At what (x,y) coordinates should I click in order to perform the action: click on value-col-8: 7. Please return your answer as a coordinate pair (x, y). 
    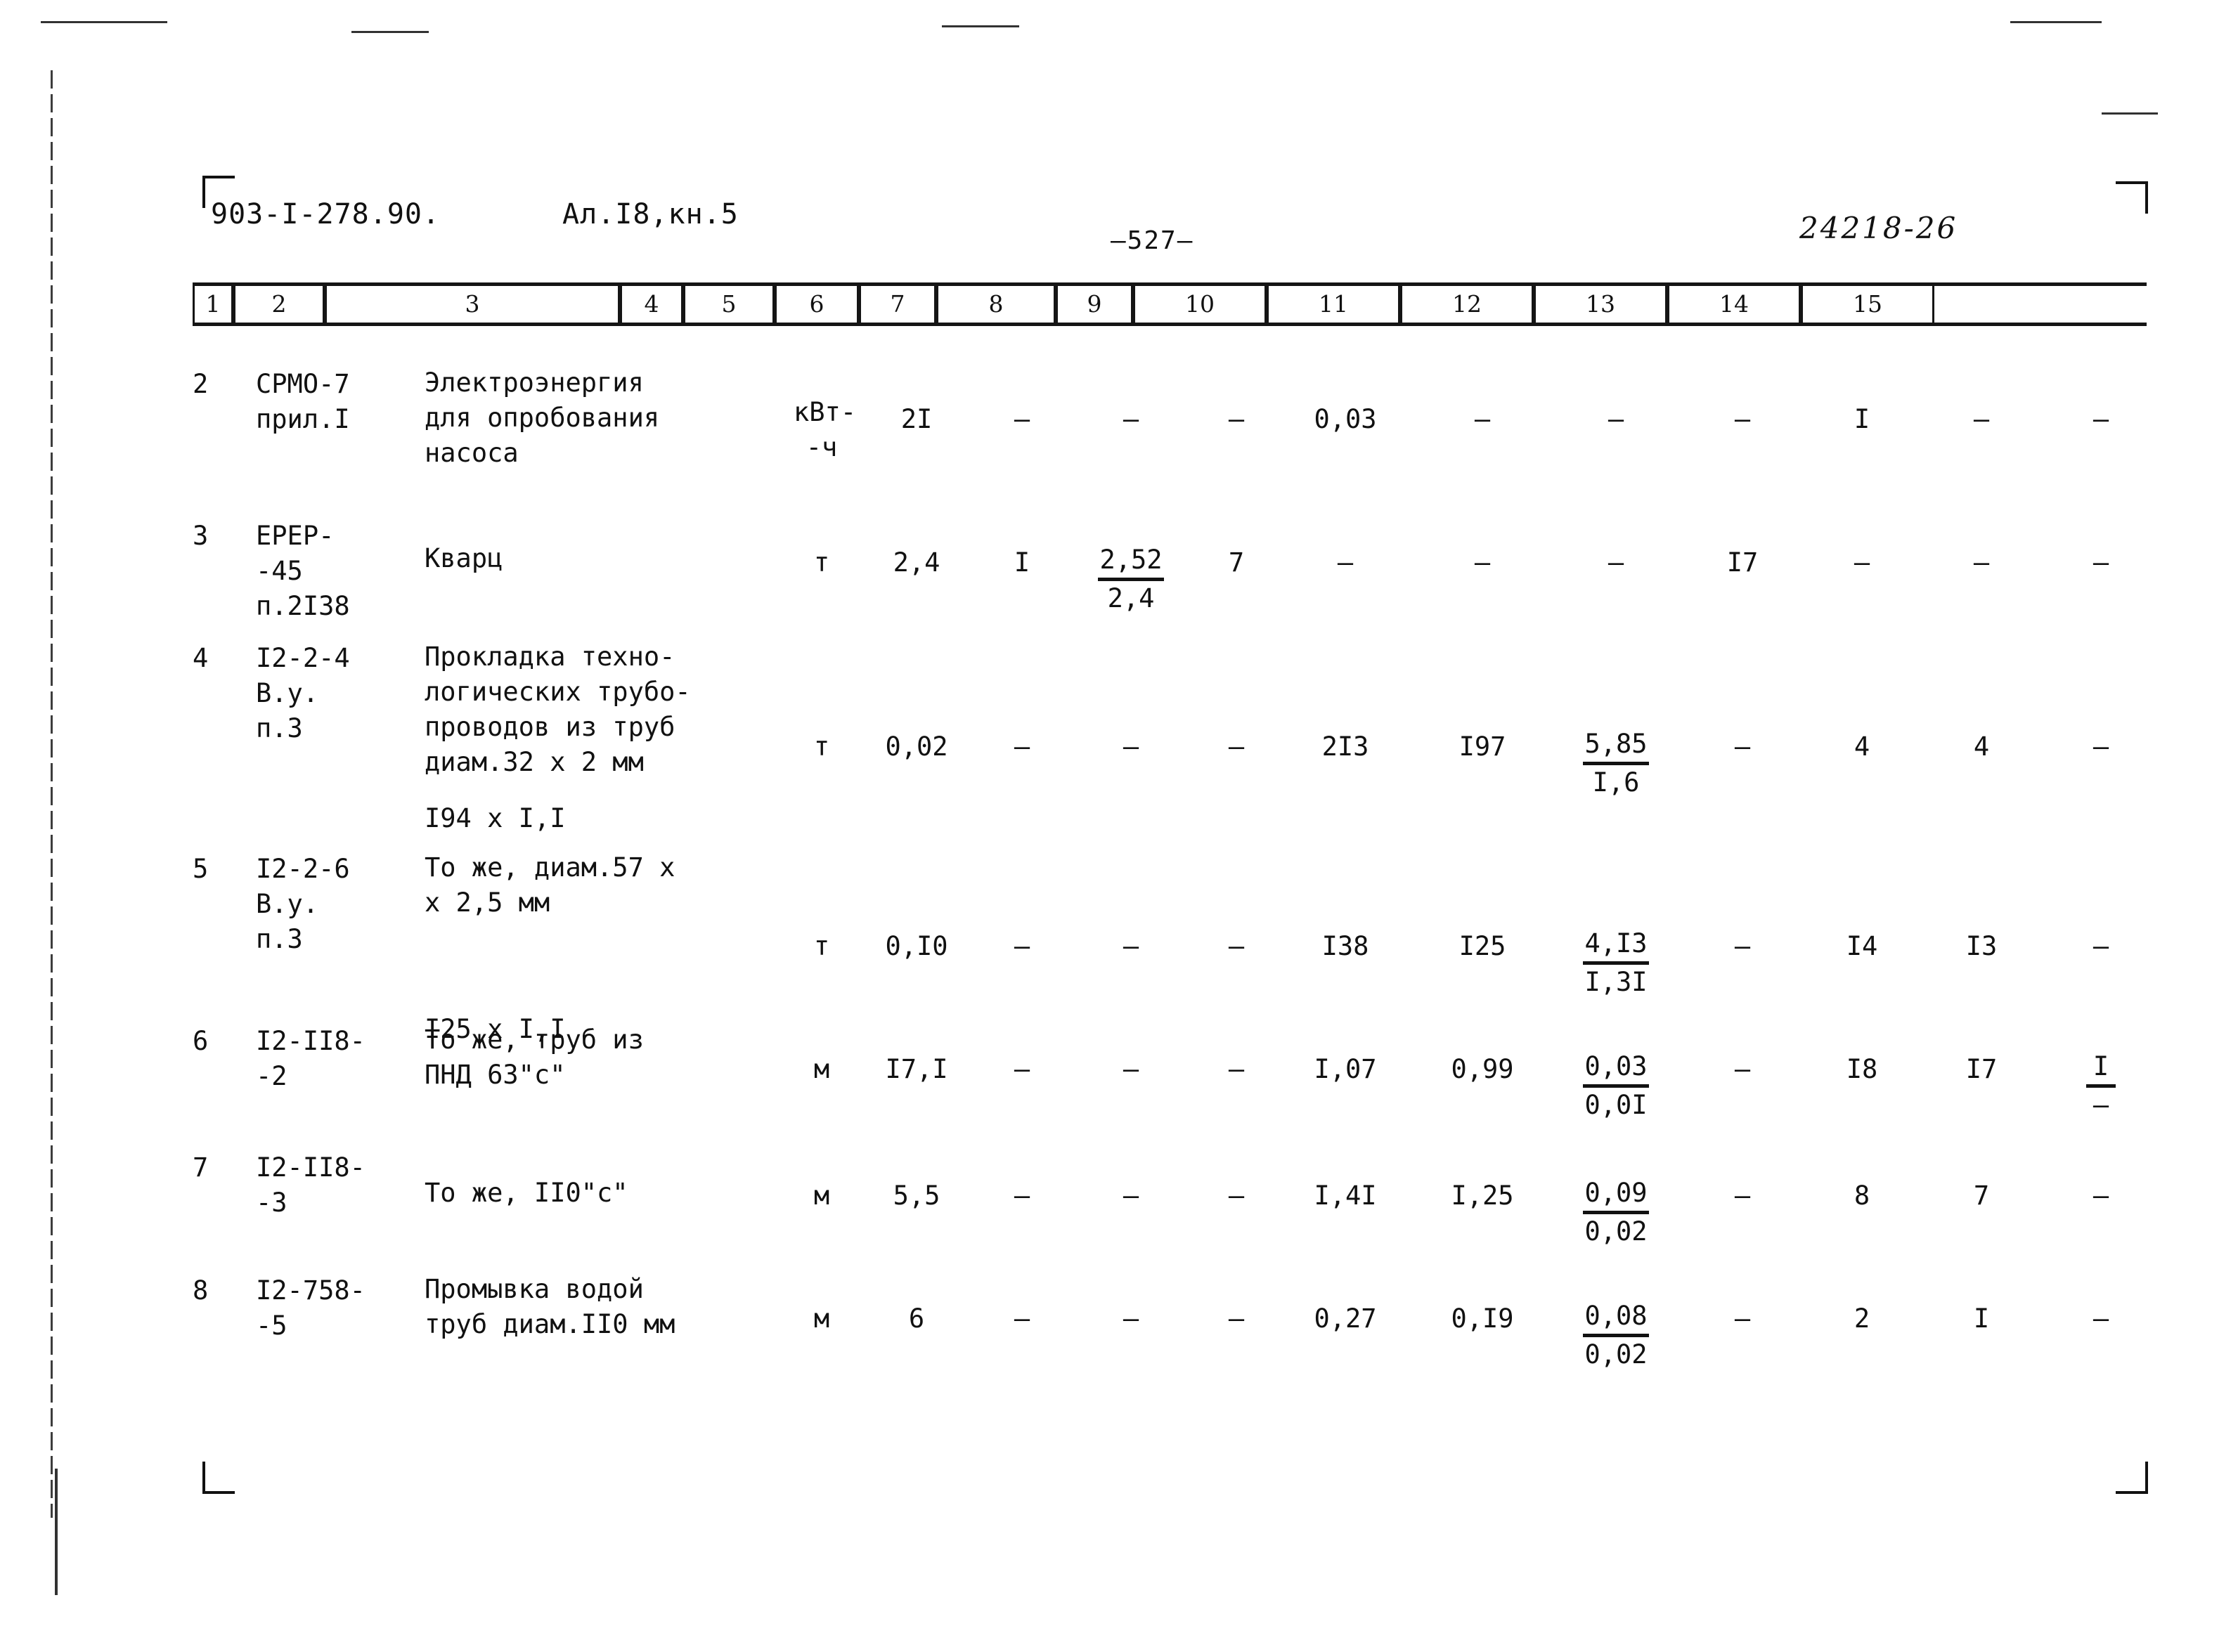
    Looking at the image, I should click on (1236, 562).